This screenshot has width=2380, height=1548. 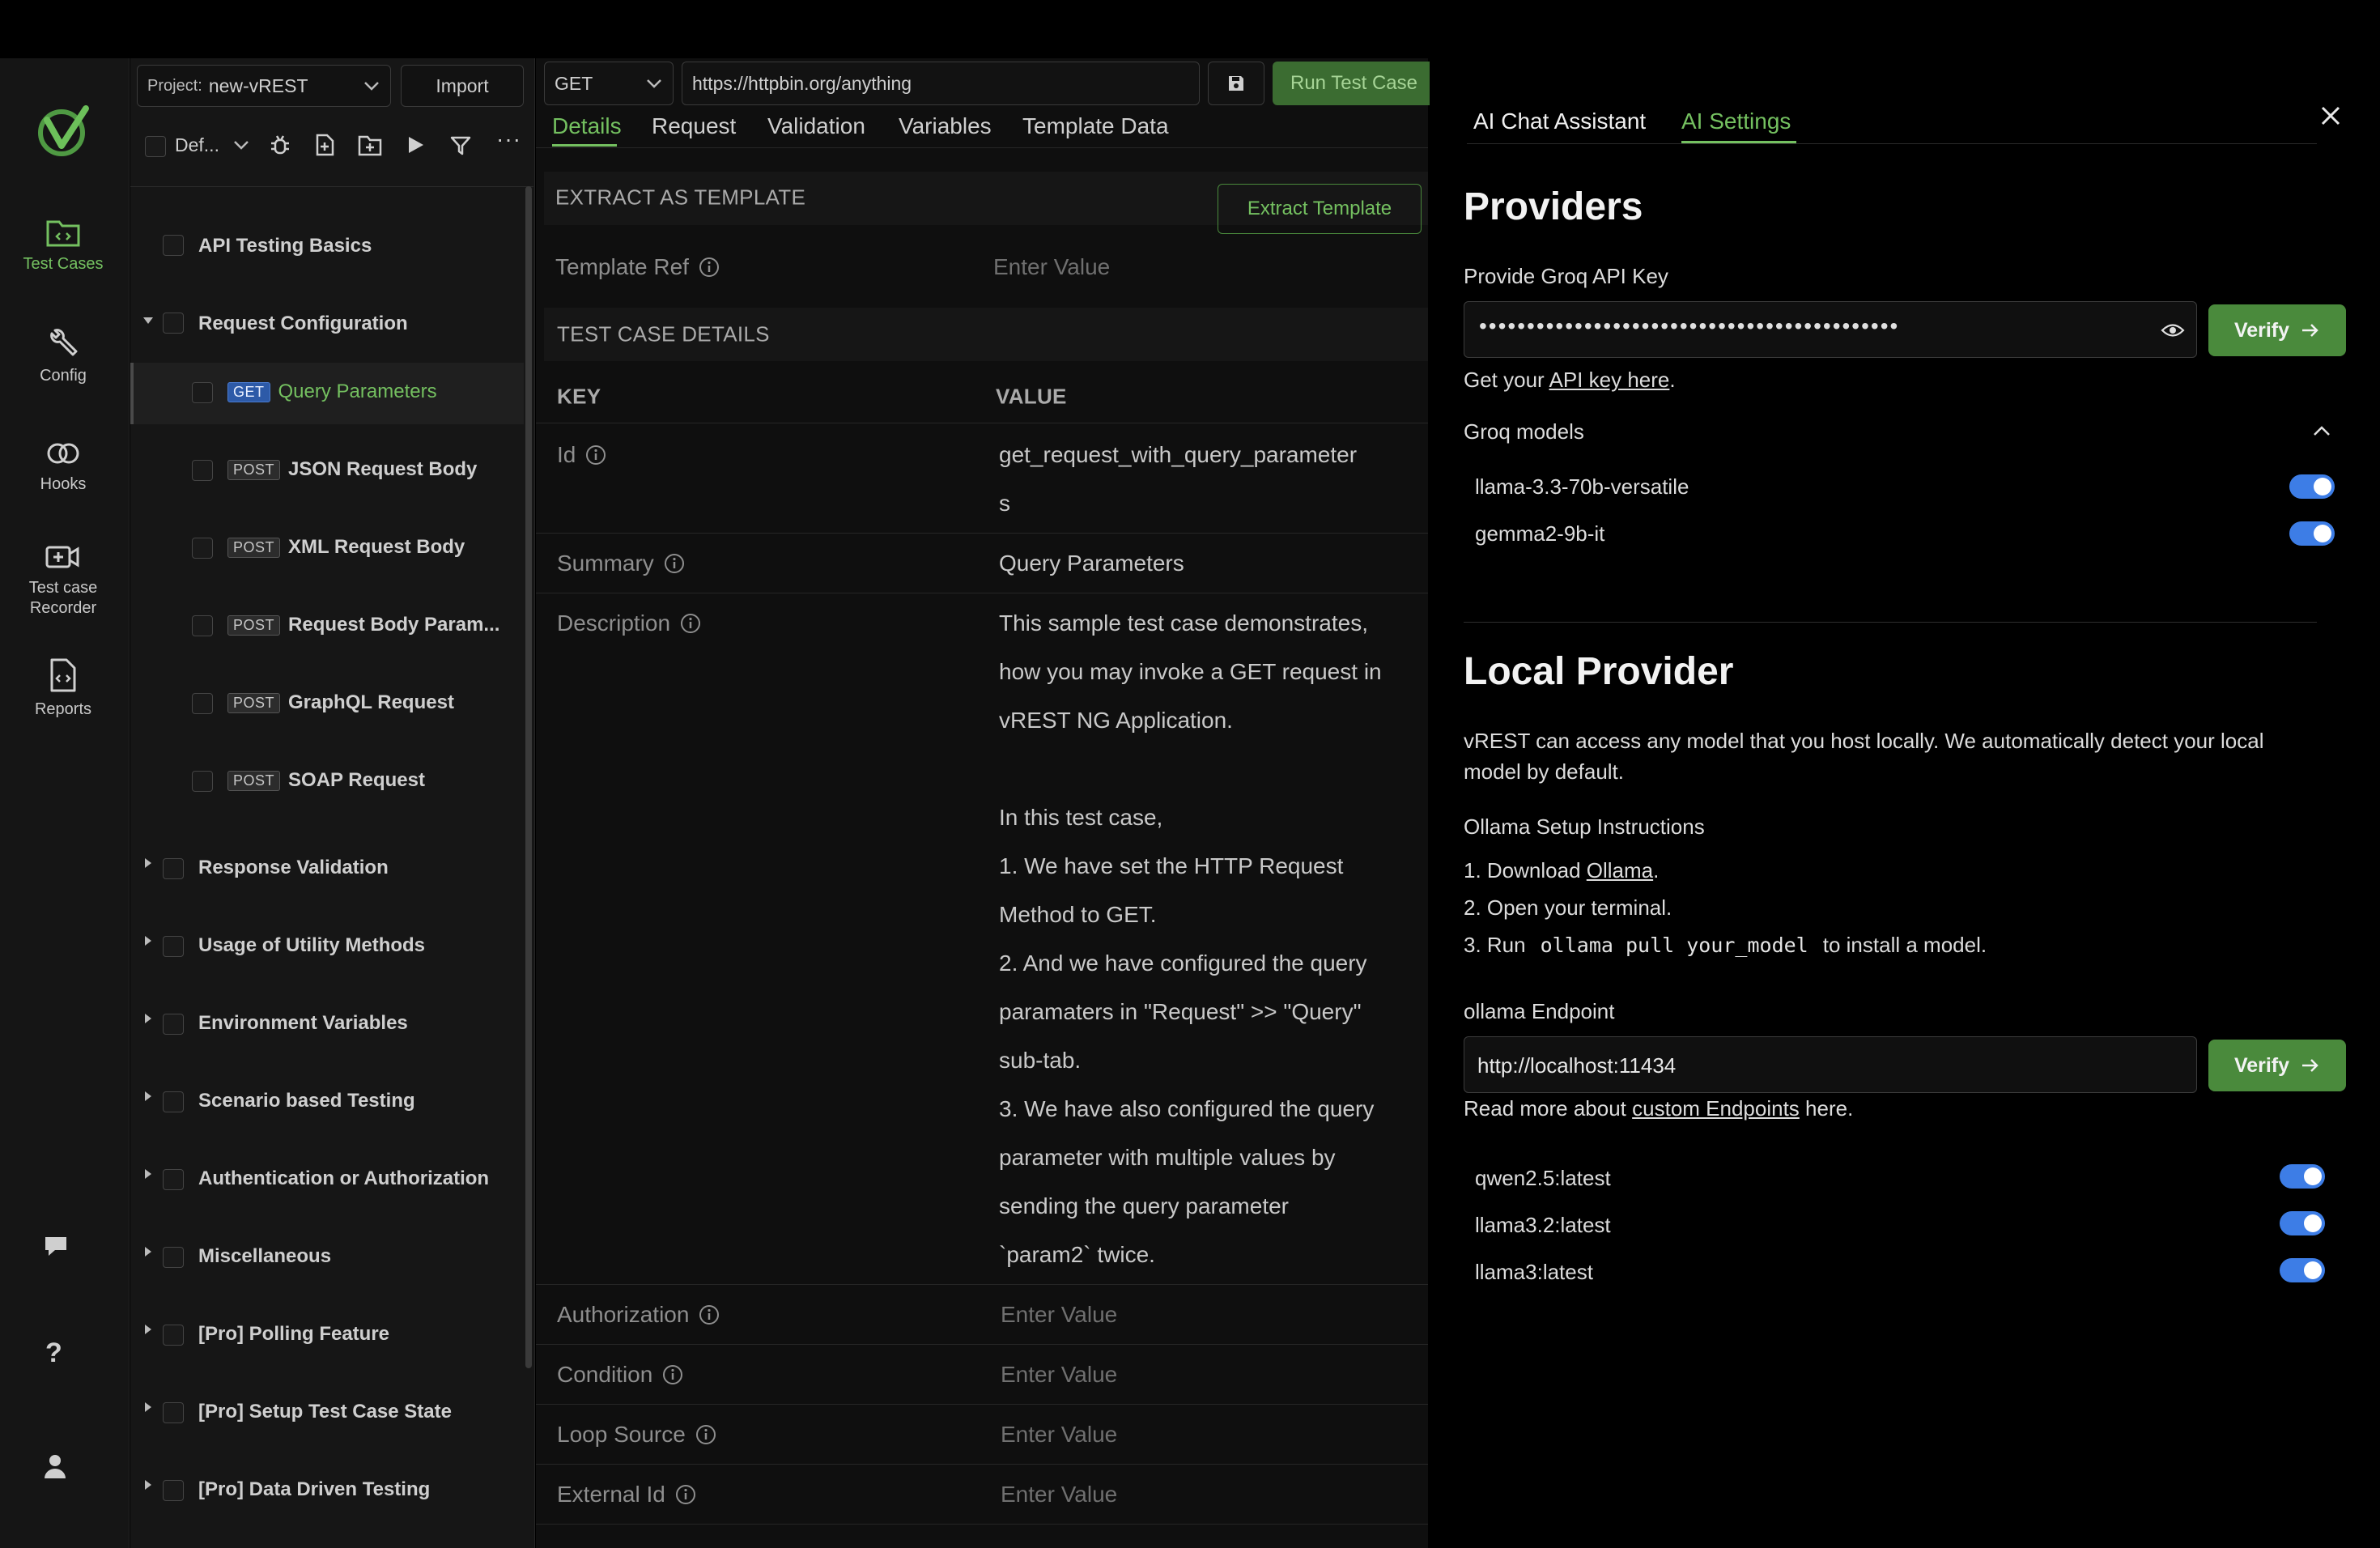 I want to click on tree-item-authentication: Authentication or Authorization, so click(x=343, y=1179).